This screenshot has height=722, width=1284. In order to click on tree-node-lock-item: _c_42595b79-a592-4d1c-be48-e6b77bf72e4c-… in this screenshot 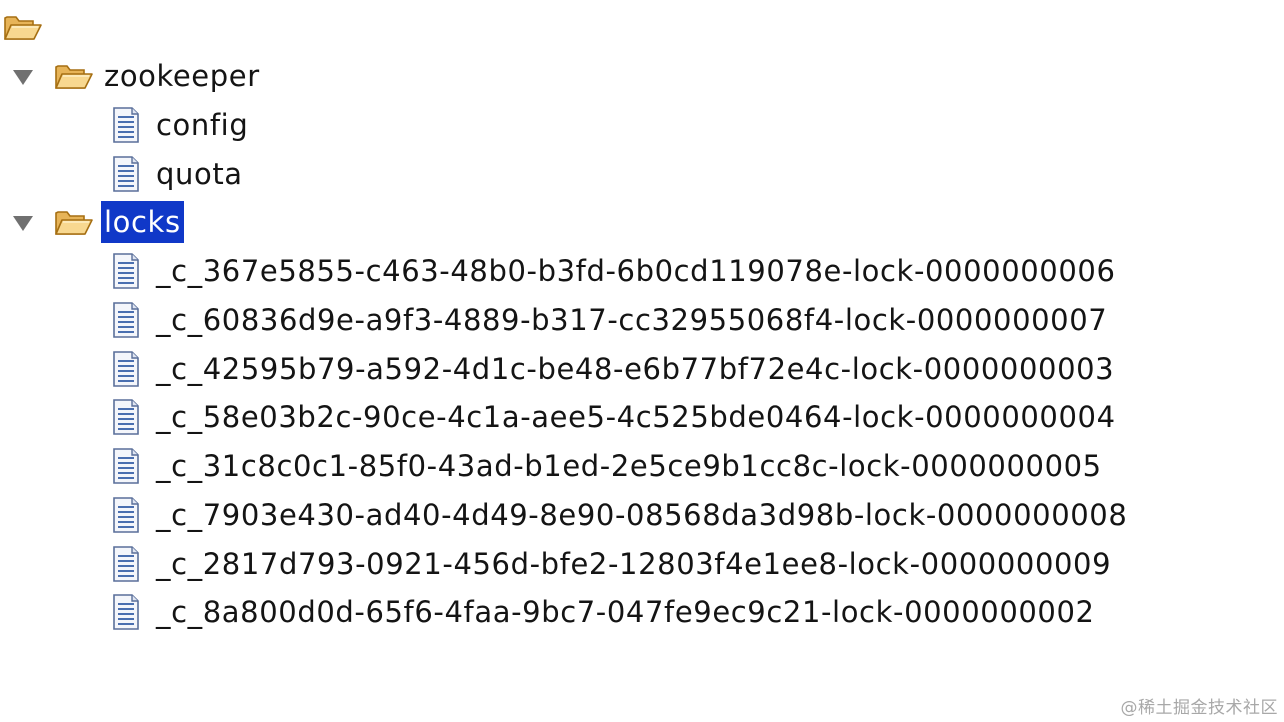, I will do `click(642, 369)`.